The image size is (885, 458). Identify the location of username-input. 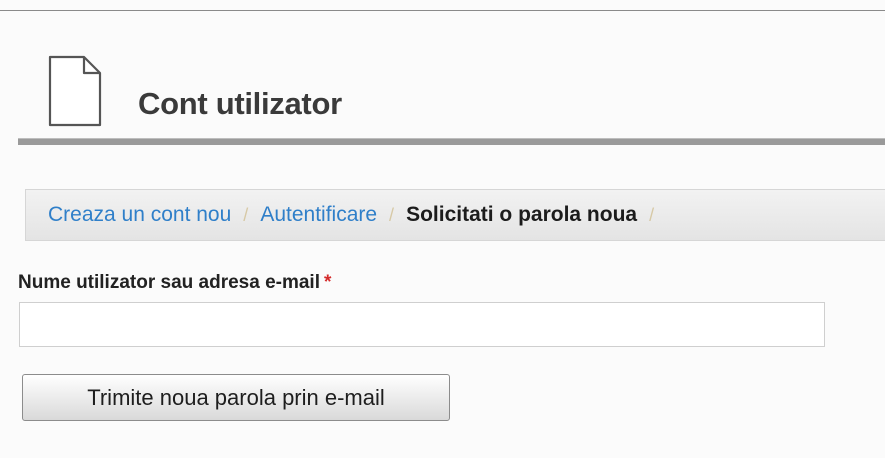
(422, 324).